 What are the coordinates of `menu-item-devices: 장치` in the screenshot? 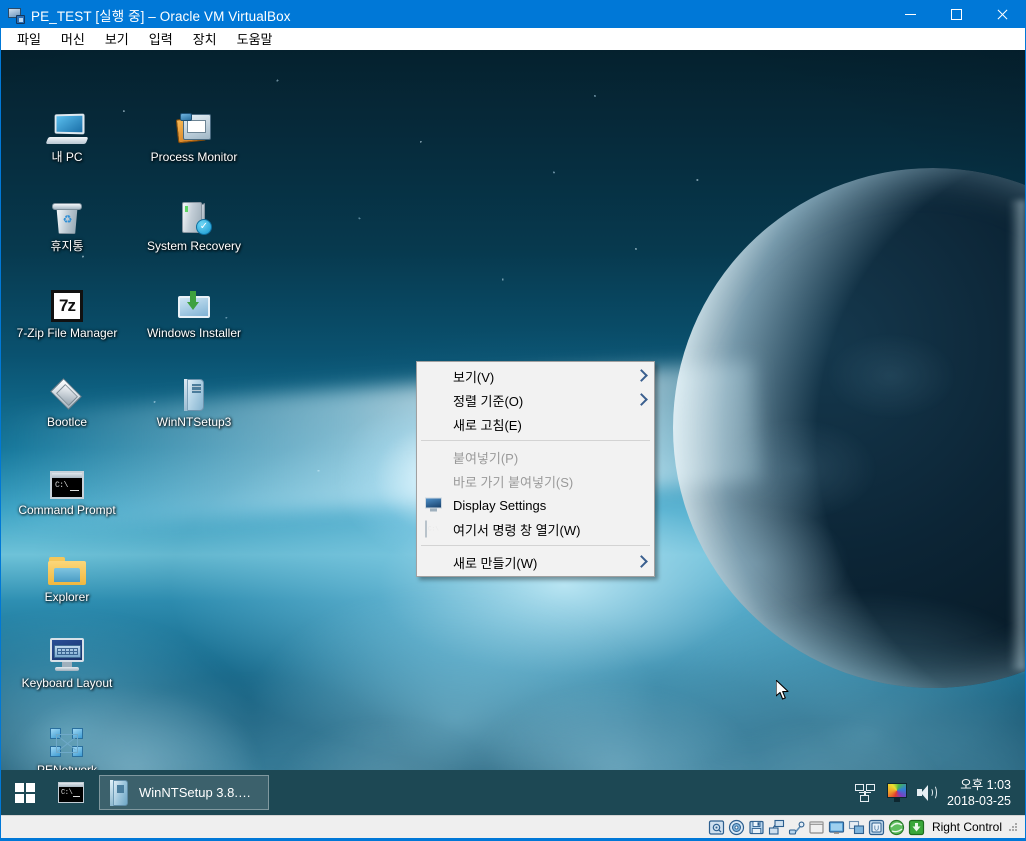 It's located at (205, 38).